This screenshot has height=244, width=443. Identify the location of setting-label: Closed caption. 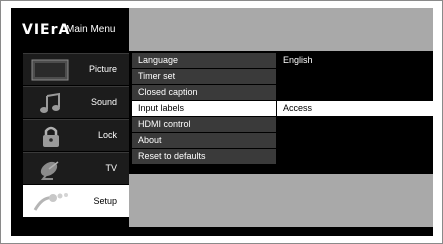
(204, 92).